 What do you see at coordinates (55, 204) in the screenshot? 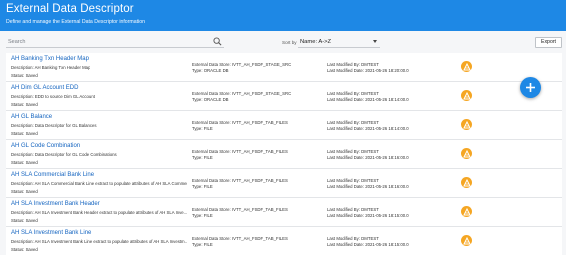
I see `descriptor-name-link: AH SLA Investment Bank Header` at bounding box center [55, 204].